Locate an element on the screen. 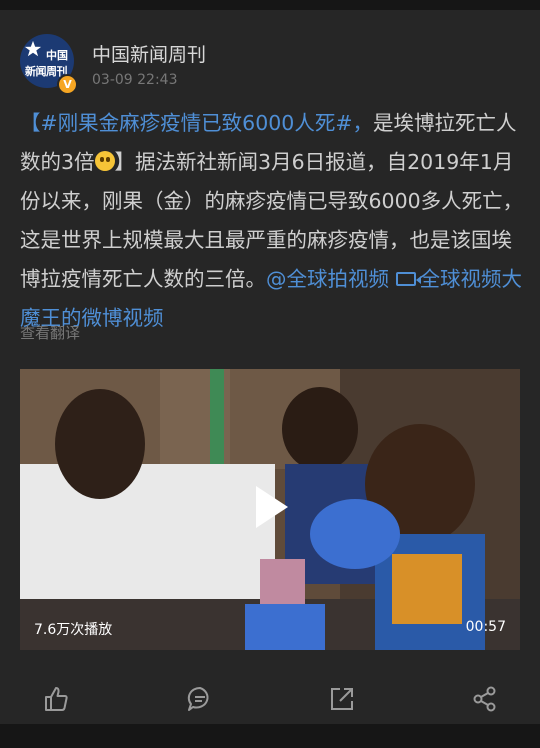 This screenshot has height=748, width=540. action-bar is located at coordinates (270, 700).